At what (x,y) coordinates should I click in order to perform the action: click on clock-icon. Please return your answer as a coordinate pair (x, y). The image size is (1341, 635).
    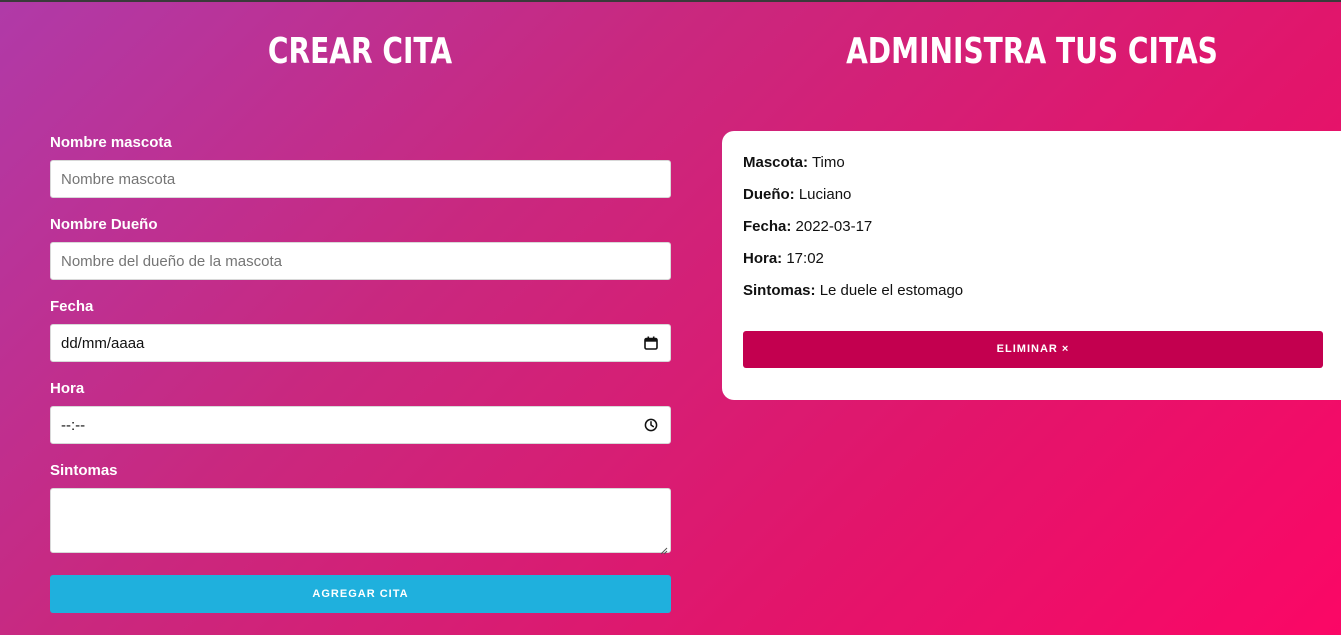
    Looking at the image, I should click on (651, 425).